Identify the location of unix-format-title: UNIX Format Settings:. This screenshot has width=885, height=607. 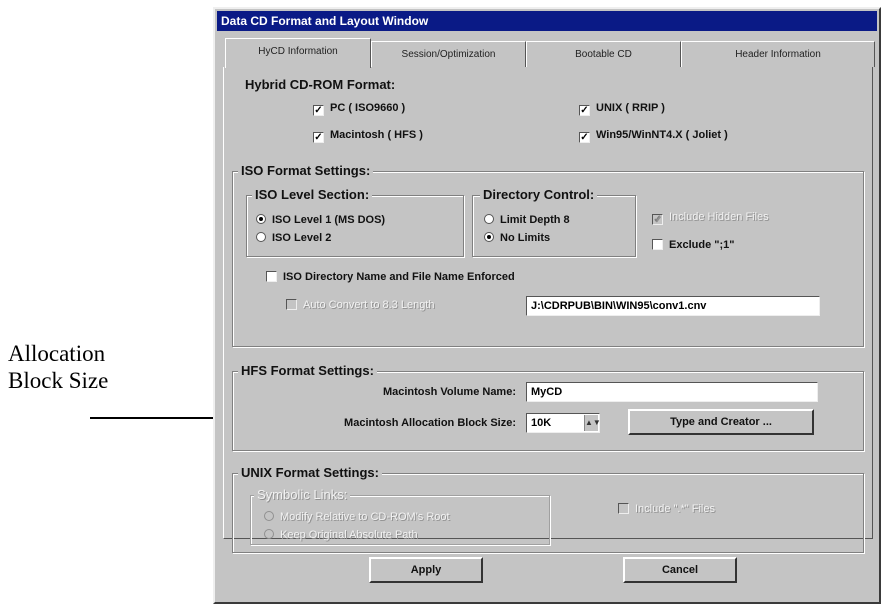
(310, 472).